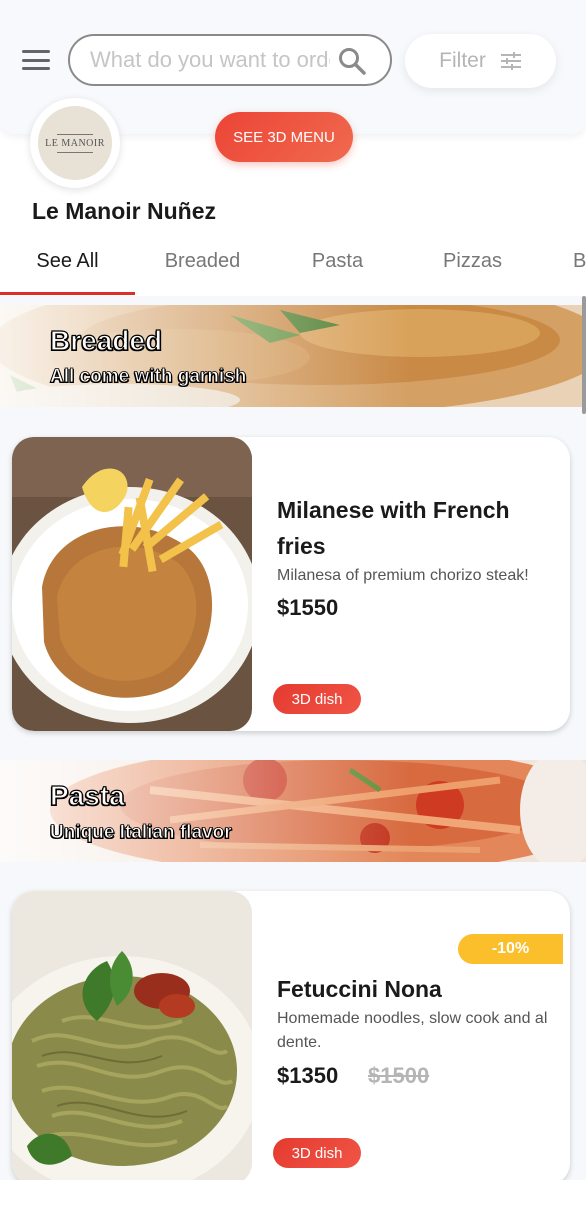 The image size is (586, 1212). What do you see at coordinates (210, 60) in the screenshot?
I see `search-input` at bounding box center [210, 60].